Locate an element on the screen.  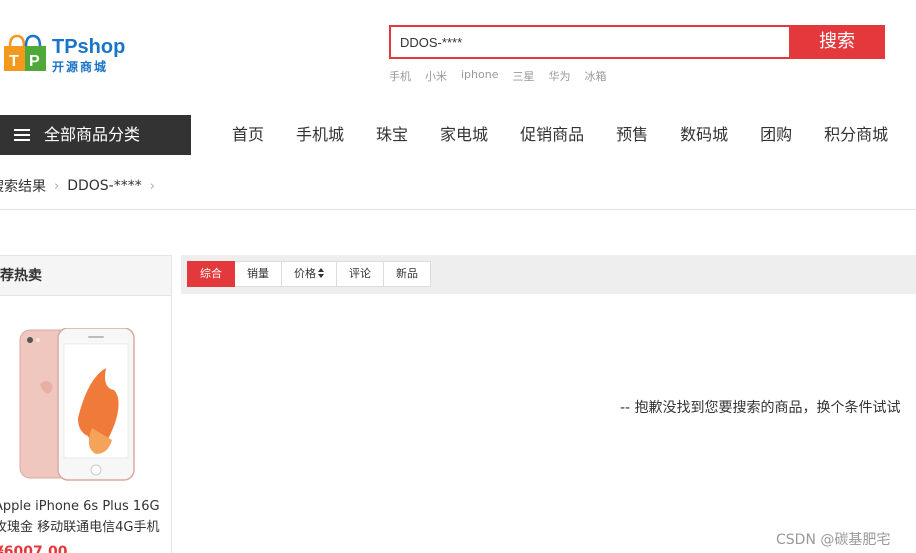
csdn-watermark: CSDN @碳基肥宅 is located at coordinates (833, 540).